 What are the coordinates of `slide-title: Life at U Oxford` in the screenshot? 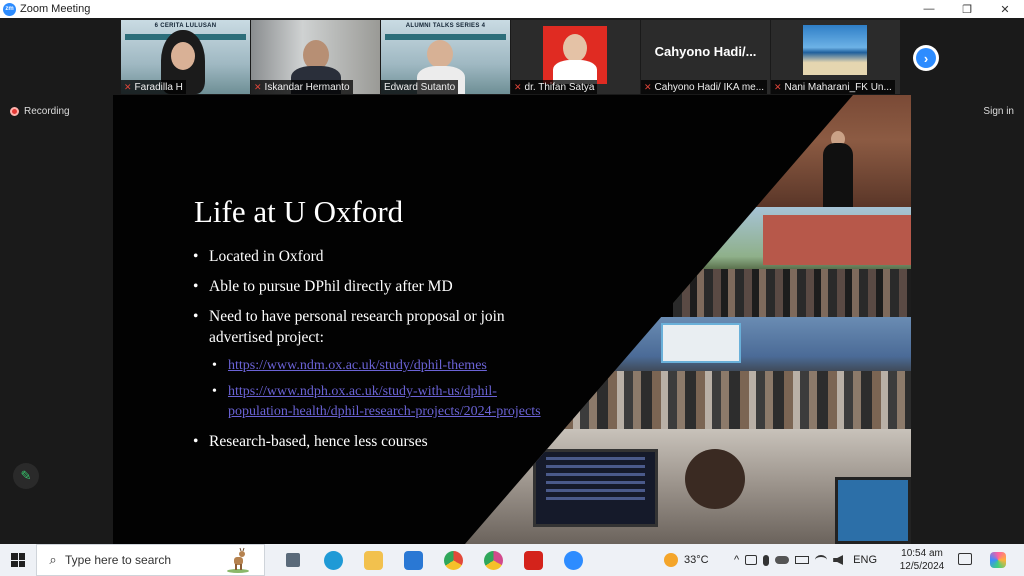 It's located at (299, 211).